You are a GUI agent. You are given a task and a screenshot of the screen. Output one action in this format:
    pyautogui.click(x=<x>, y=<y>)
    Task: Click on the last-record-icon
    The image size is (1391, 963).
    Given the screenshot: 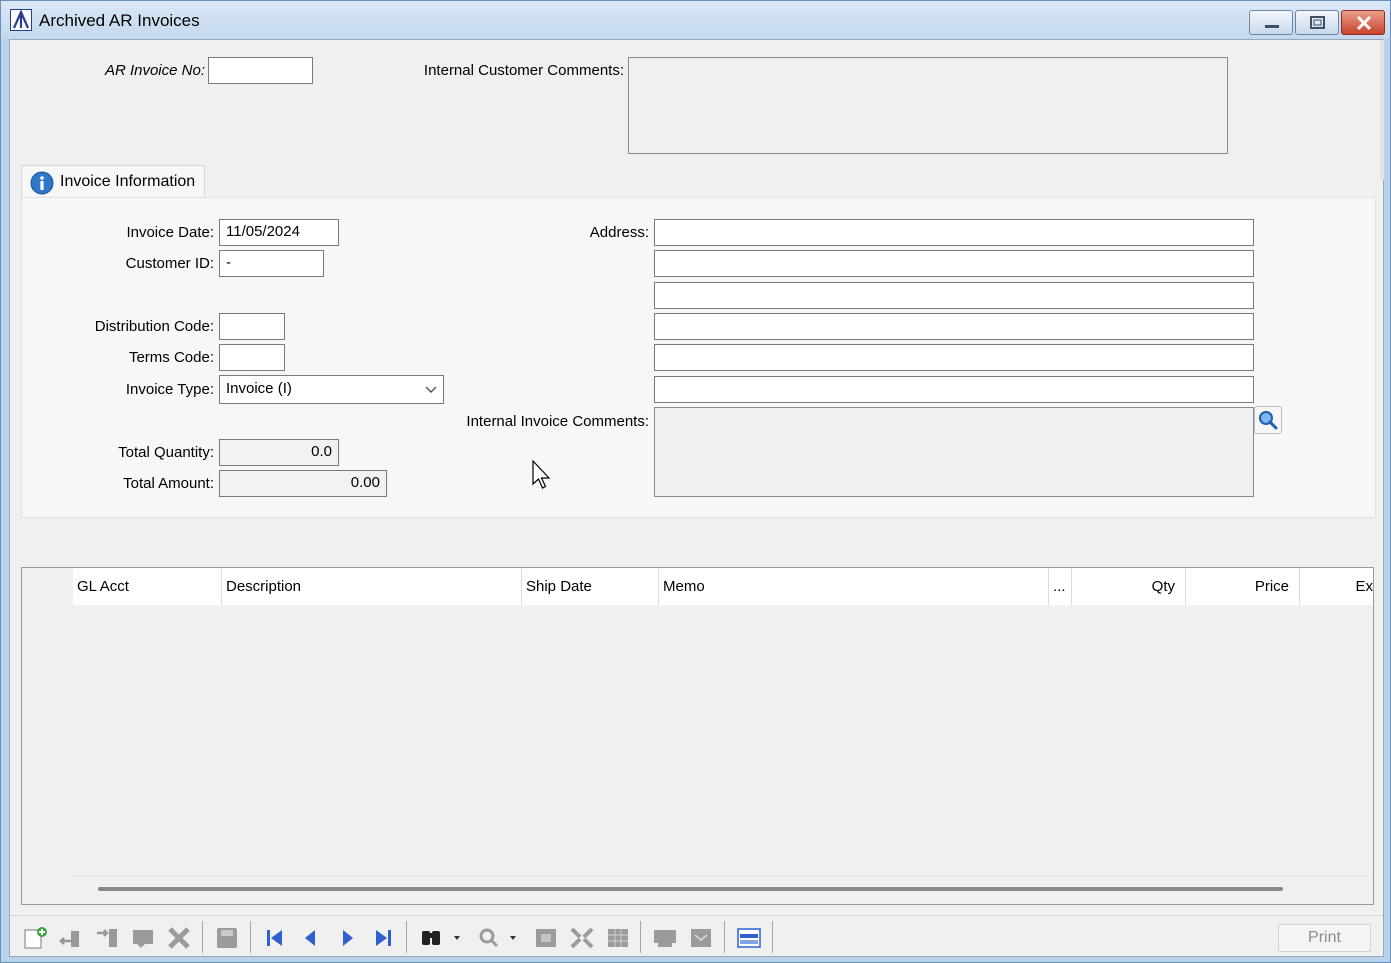 What is the action you would take?
    pyautogui.click(x=383, y=938)
    